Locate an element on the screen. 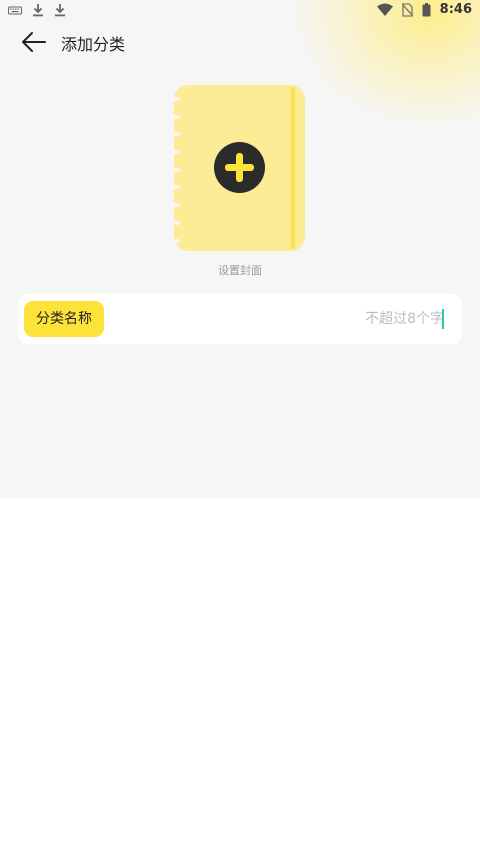 The width and height of the screenshot is (480, 854). status-system: 8:46 is located at coordinates (424, 9).